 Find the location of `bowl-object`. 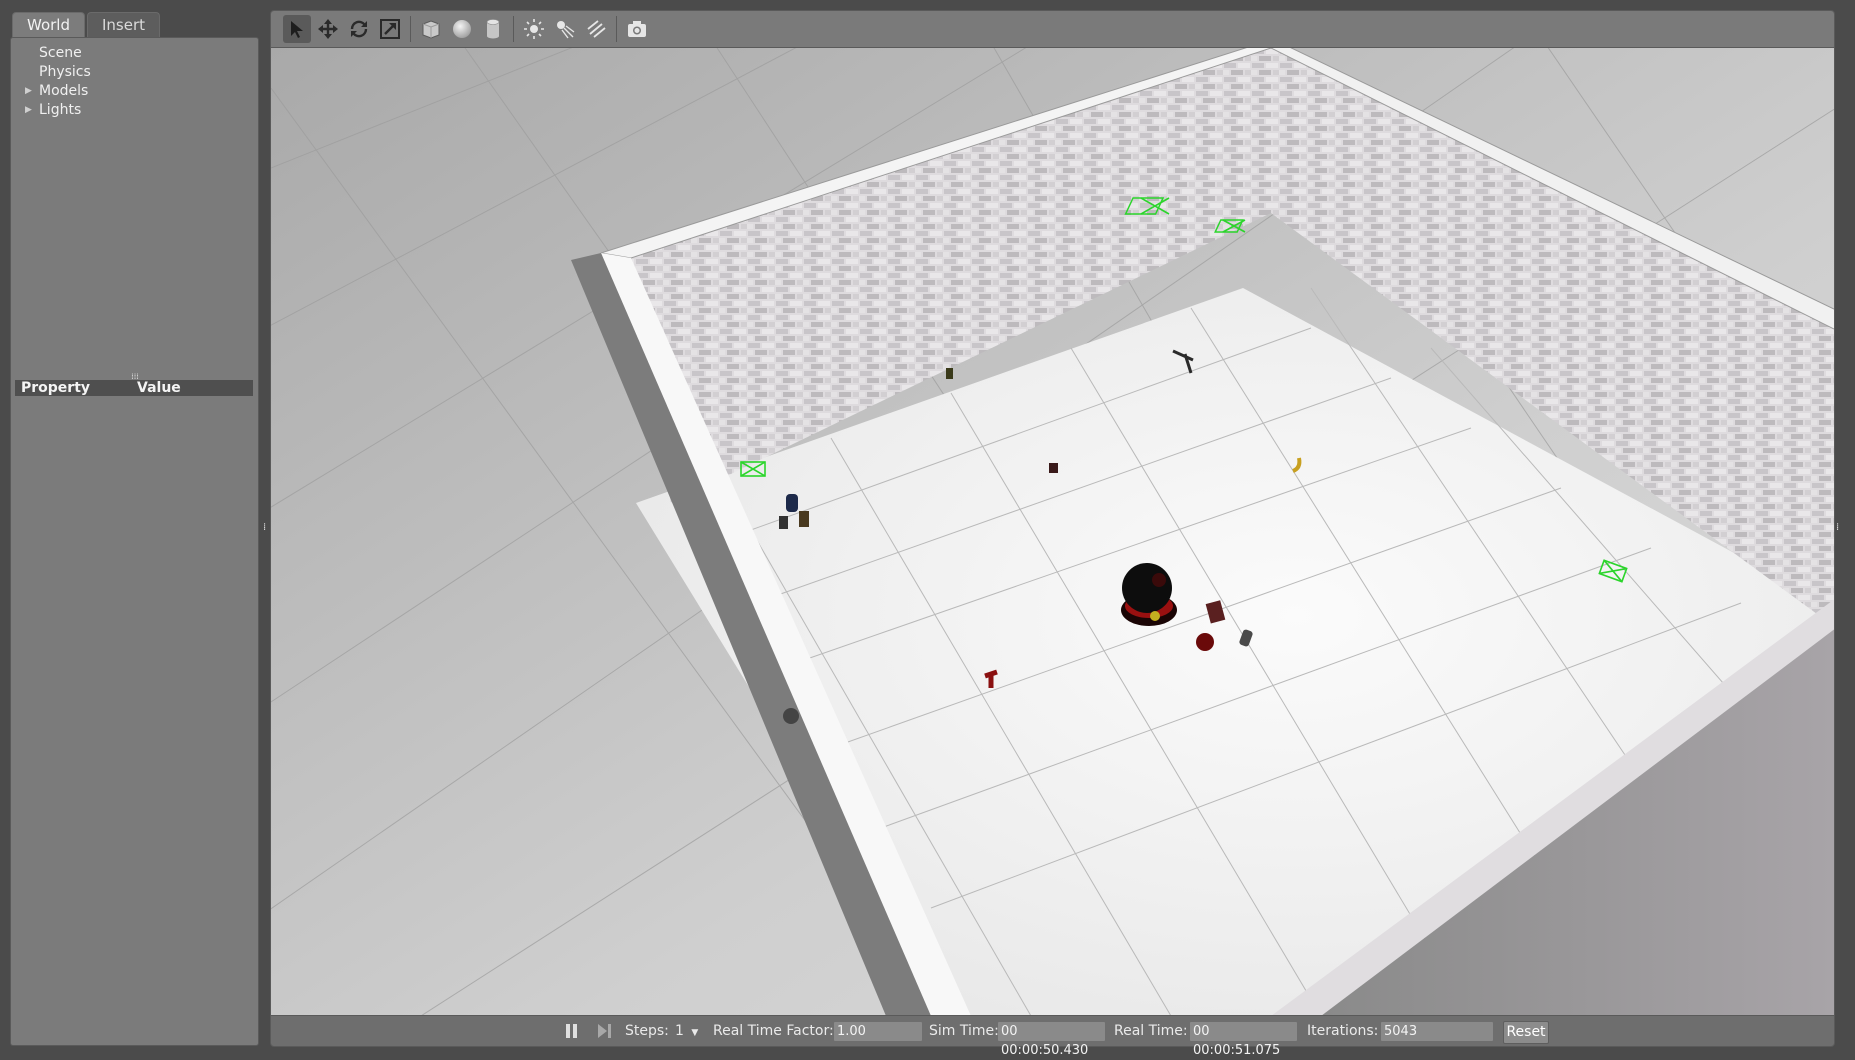

bowl-object is located at coordinates (1205, 642).